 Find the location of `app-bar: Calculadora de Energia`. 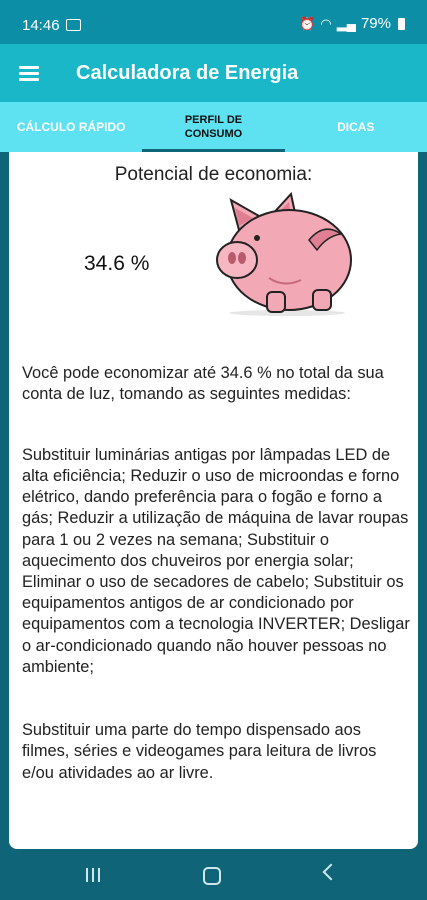

app-bar: Calculadora de Energia is located at coordinates (213, 73).